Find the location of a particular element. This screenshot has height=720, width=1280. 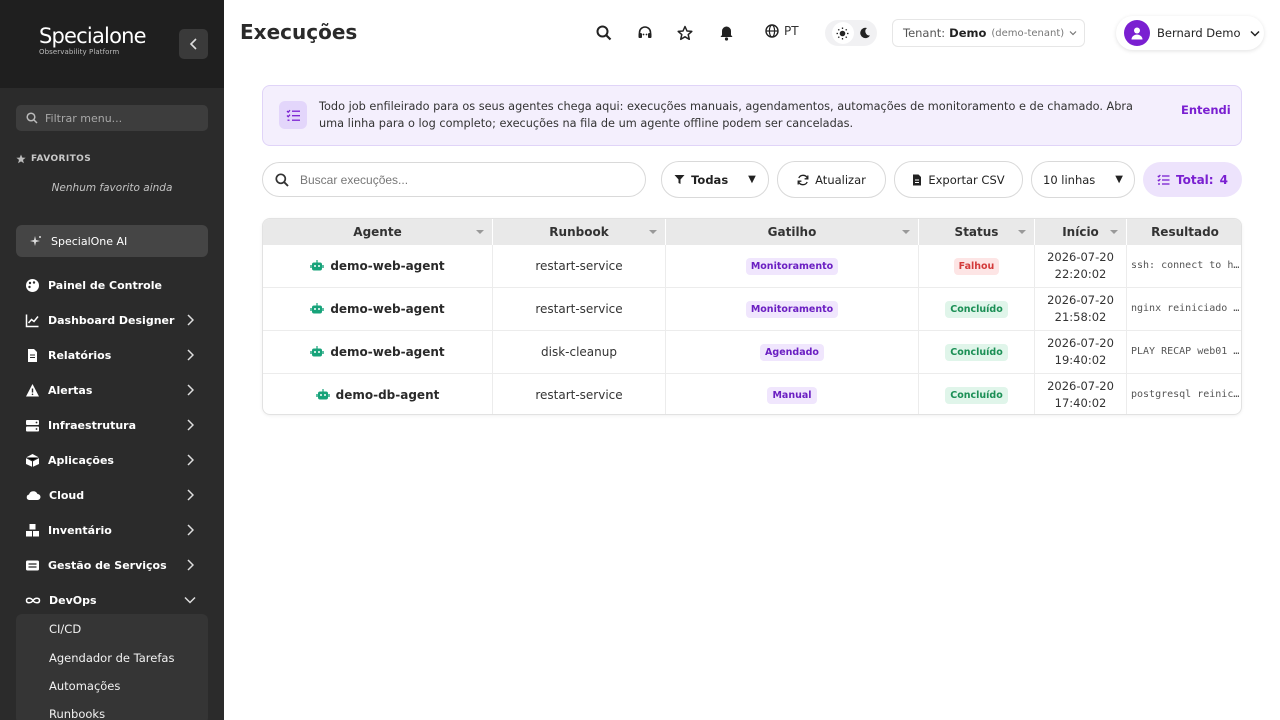

sidebar-item-label: Aplicações is located at coordinates (81, 460).